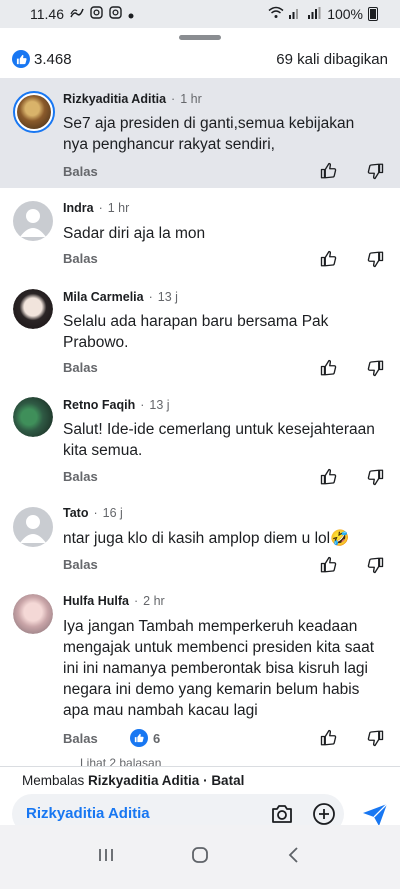 This screenshot has width=400, height=889. Describe the element at coordinates (282, 814) in the screenshot. I see `camera-icon` at that location.